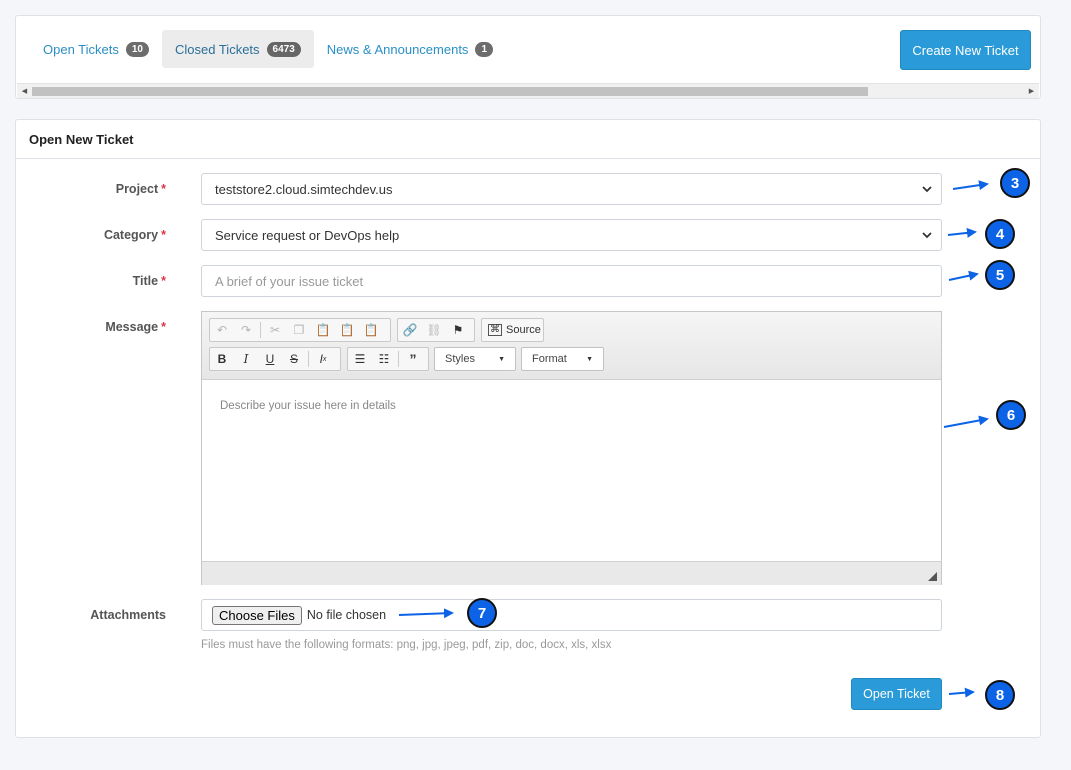 The height and width of the screenshot is (770, 1071). What do you see at coordinates (1000, 275) in the screenshot?
I see `callout-5: 5` at bounding box center [1000, 275].